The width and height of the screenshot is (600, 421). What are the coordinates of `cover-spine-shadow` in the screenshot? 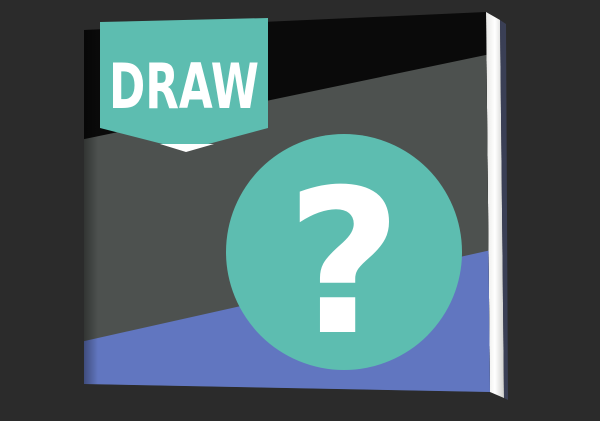 It's located at (91, 202).